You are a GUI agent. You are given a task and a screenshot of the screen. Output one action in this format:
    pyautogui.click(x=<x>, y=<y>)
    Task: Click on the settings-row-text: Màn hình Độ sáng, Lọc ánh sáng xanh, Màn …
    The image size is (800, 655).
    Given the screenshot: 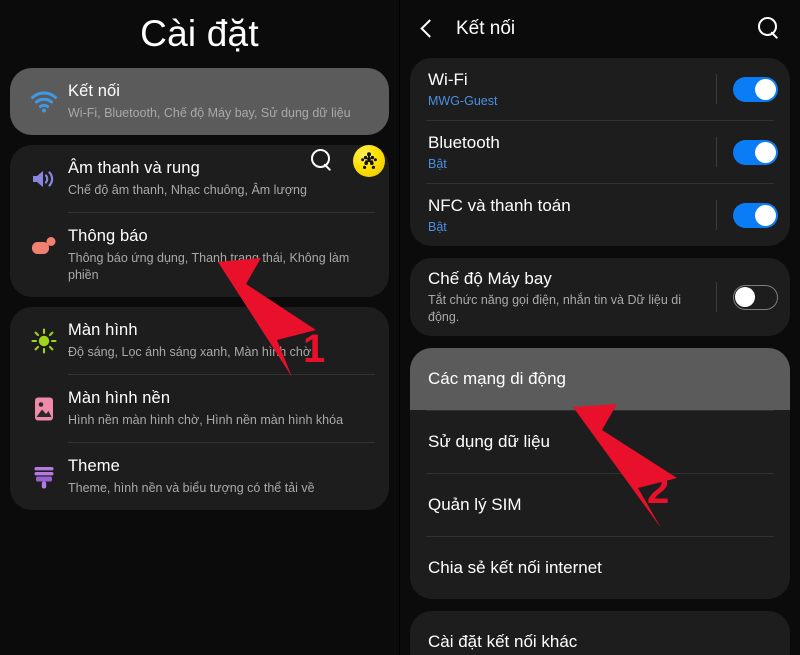 What is the action you would take?
    pyautogui.click(x=218, y=340)
    